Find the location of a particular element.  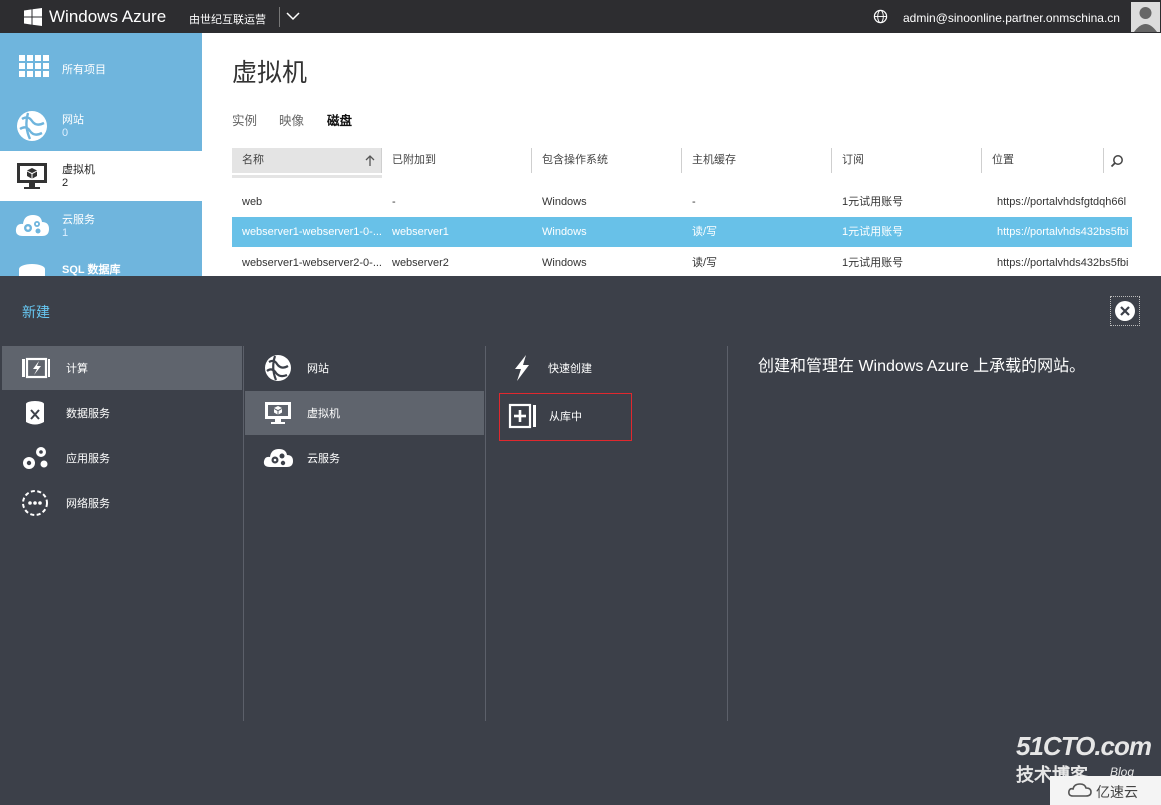

column-header-os: 包含操作系统 is located at coordinates (607, 160).